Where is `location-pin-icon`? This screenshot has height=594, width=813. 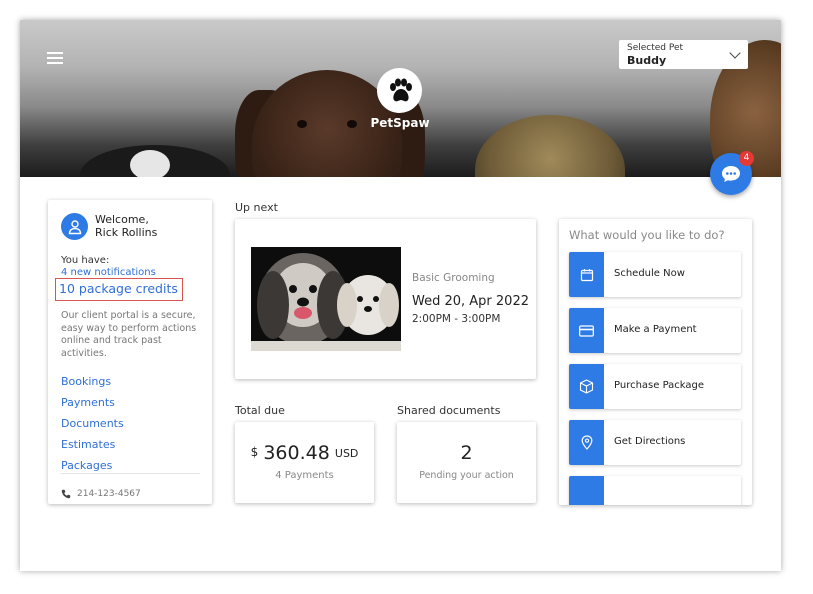 location-pin-icon is located at coordinates (586, 442).